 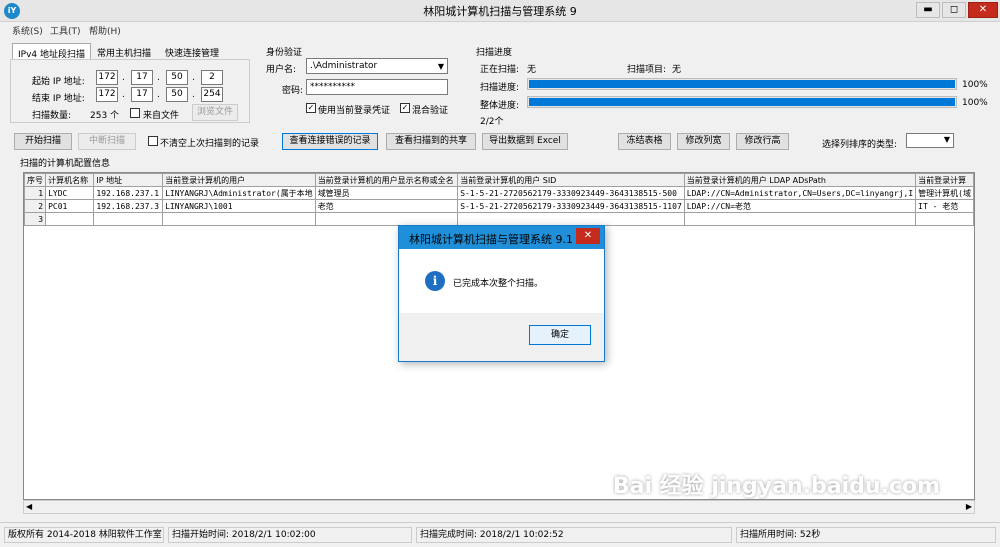 I want to click on row-number-cell: 1, so click(x=35, y=193).